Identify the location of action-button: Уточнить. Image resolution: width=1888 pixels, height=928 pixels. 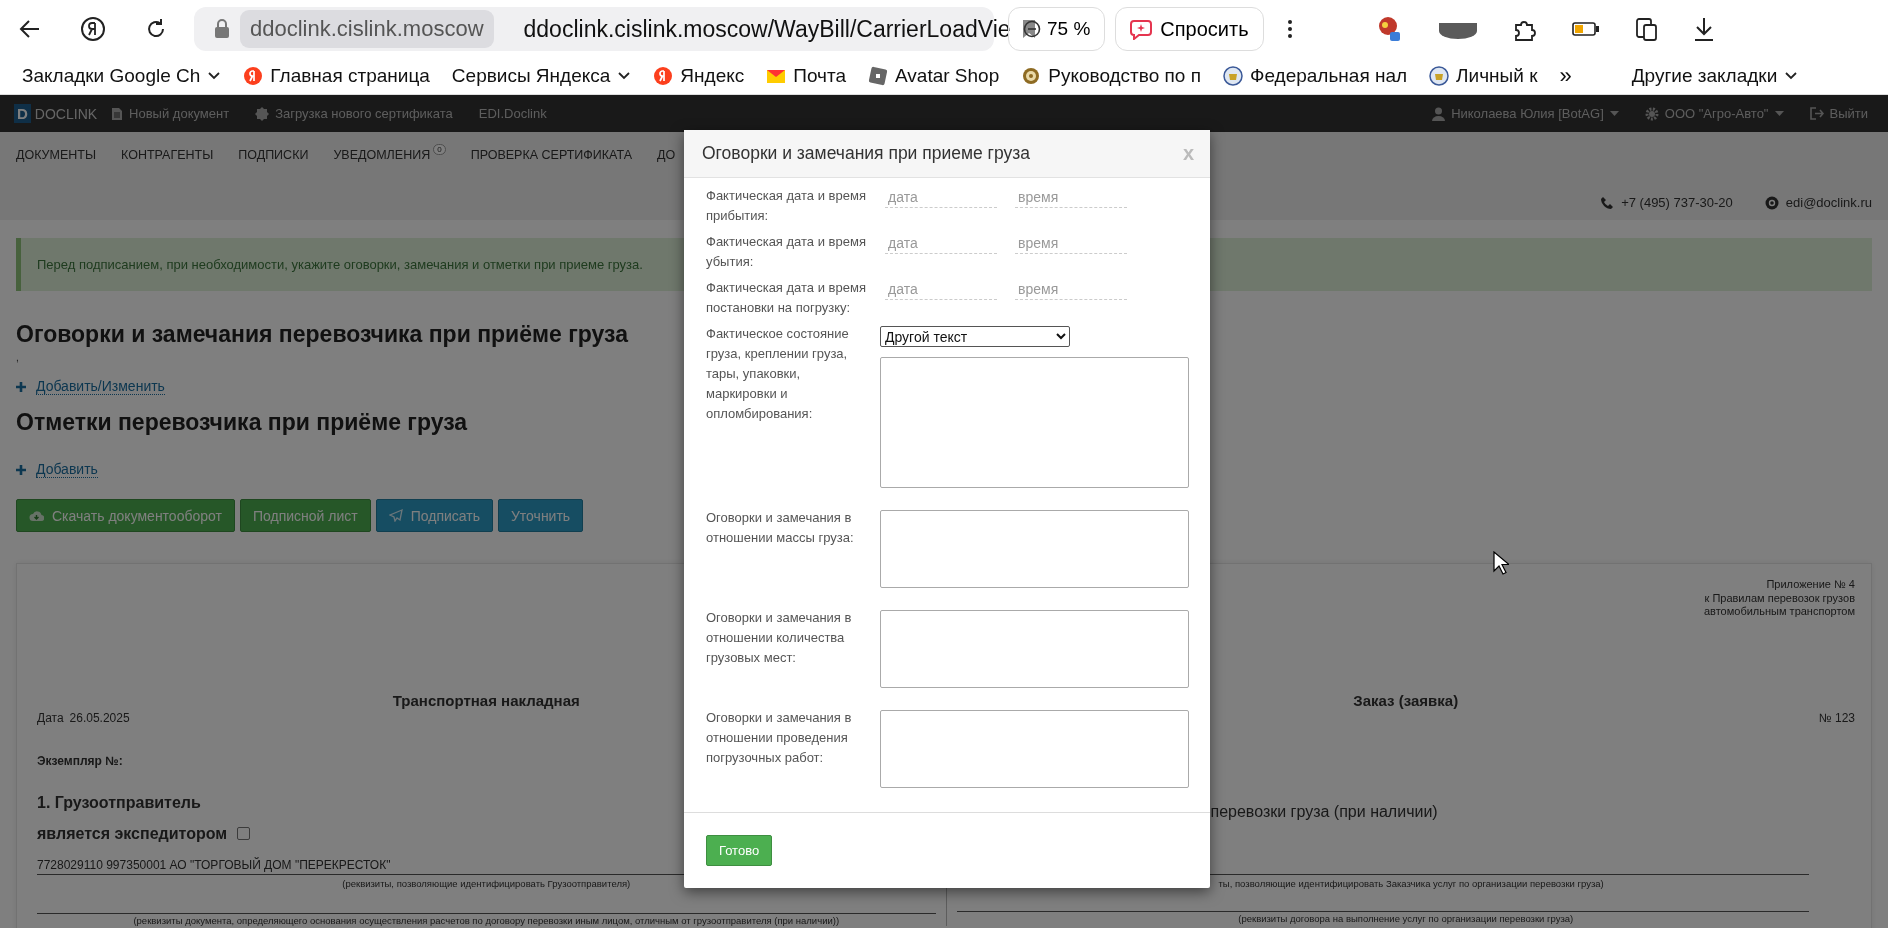
(540, 515).